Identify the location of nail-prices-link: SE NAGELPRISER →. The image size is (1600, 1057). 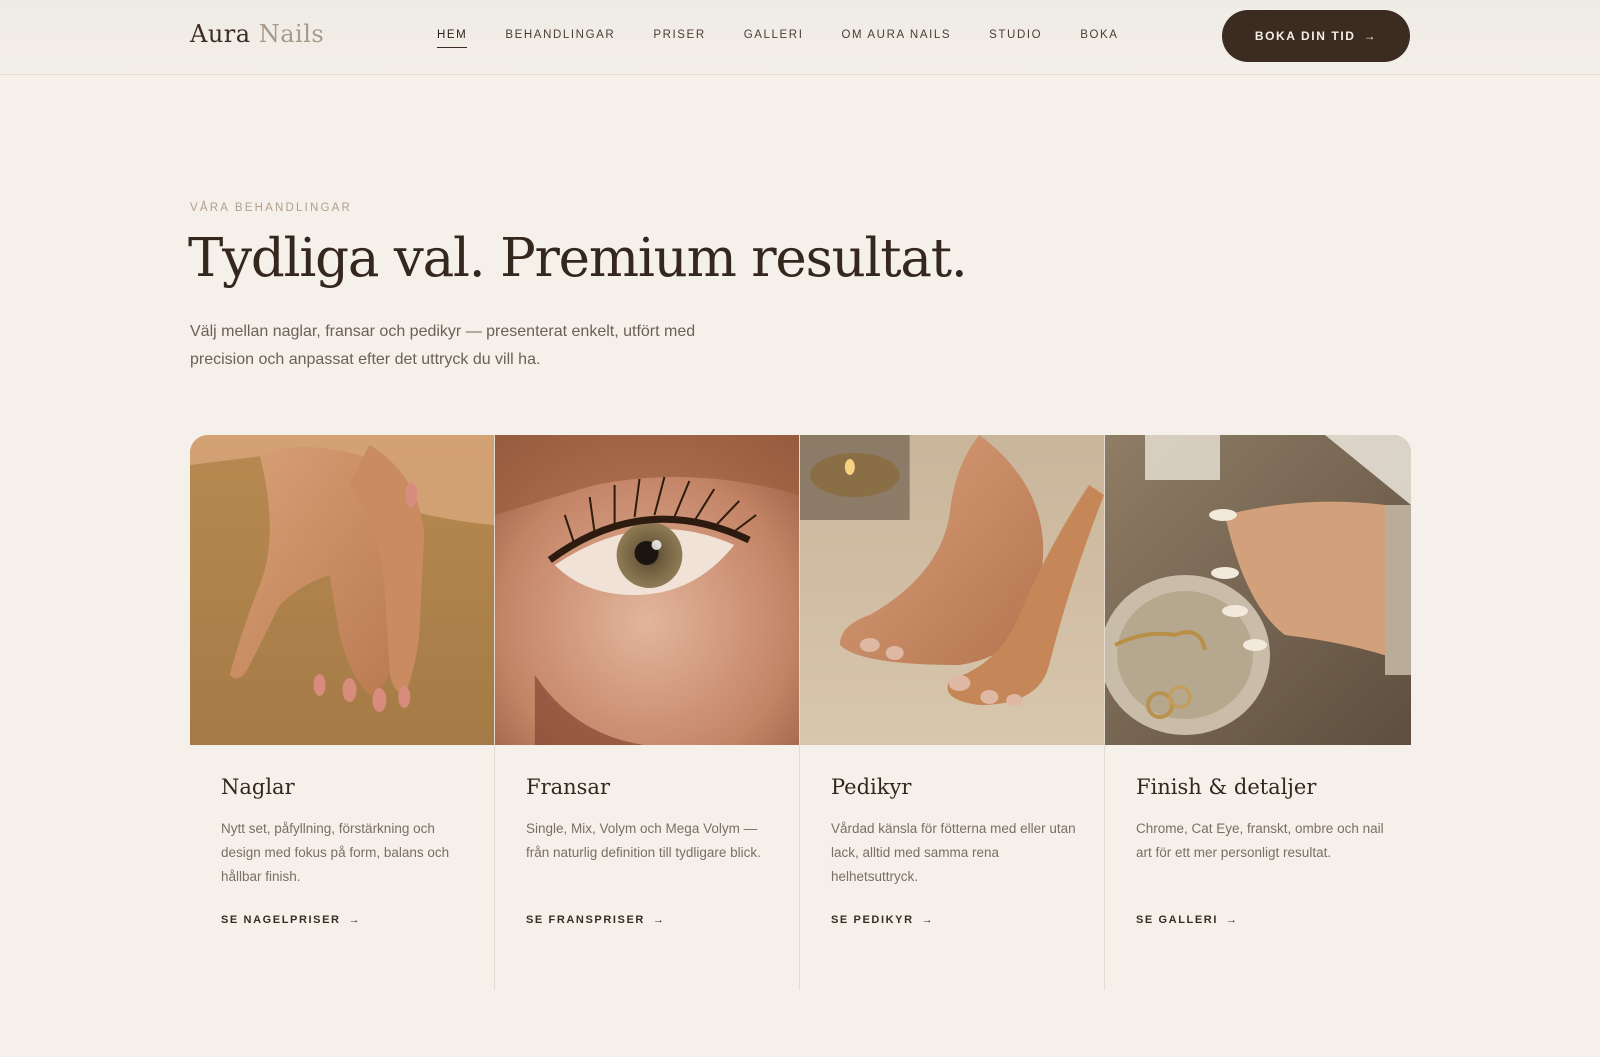
(291, 920).